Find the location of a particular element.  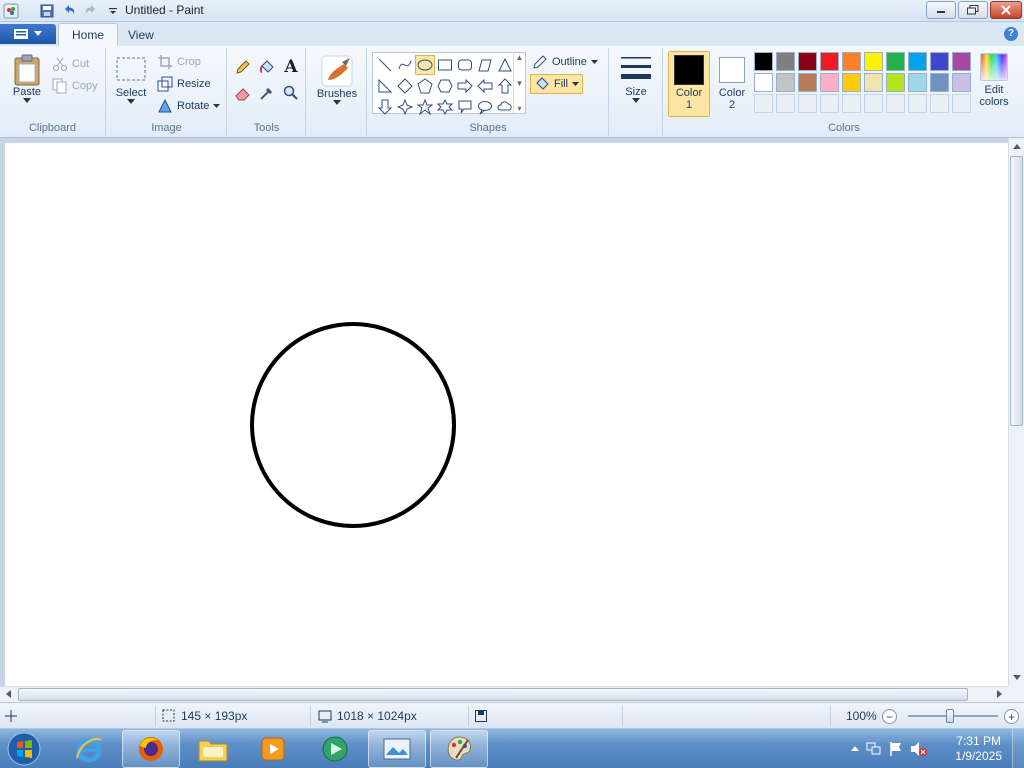

color-picker-icon is located at coordinates (267, 93).